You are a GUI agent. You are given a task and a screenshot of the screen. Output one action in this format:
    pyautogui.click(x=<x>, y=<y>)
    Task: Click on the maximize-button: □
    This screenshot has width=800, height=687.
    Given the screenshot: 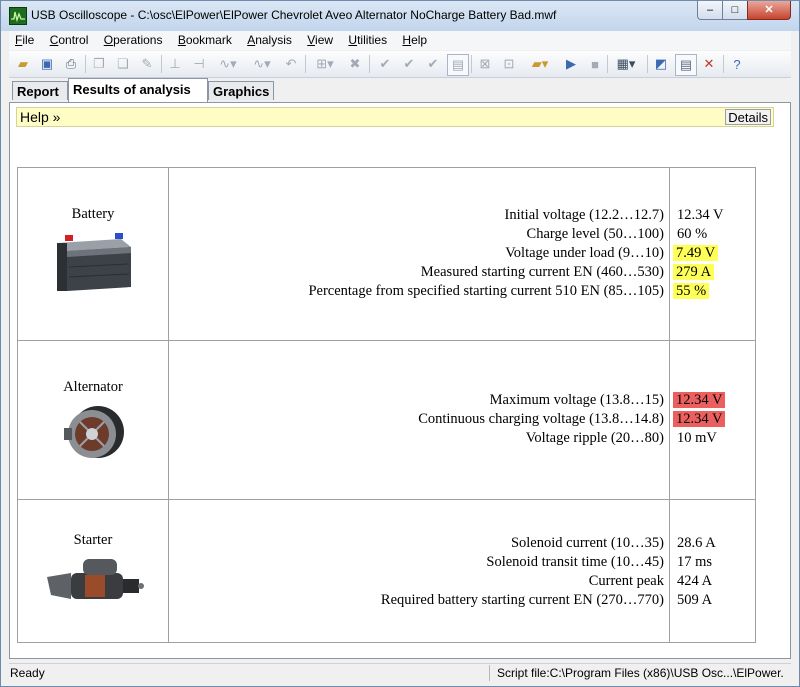 What is the action you would take?
    pyautogui.click(x=735, y=10)
    